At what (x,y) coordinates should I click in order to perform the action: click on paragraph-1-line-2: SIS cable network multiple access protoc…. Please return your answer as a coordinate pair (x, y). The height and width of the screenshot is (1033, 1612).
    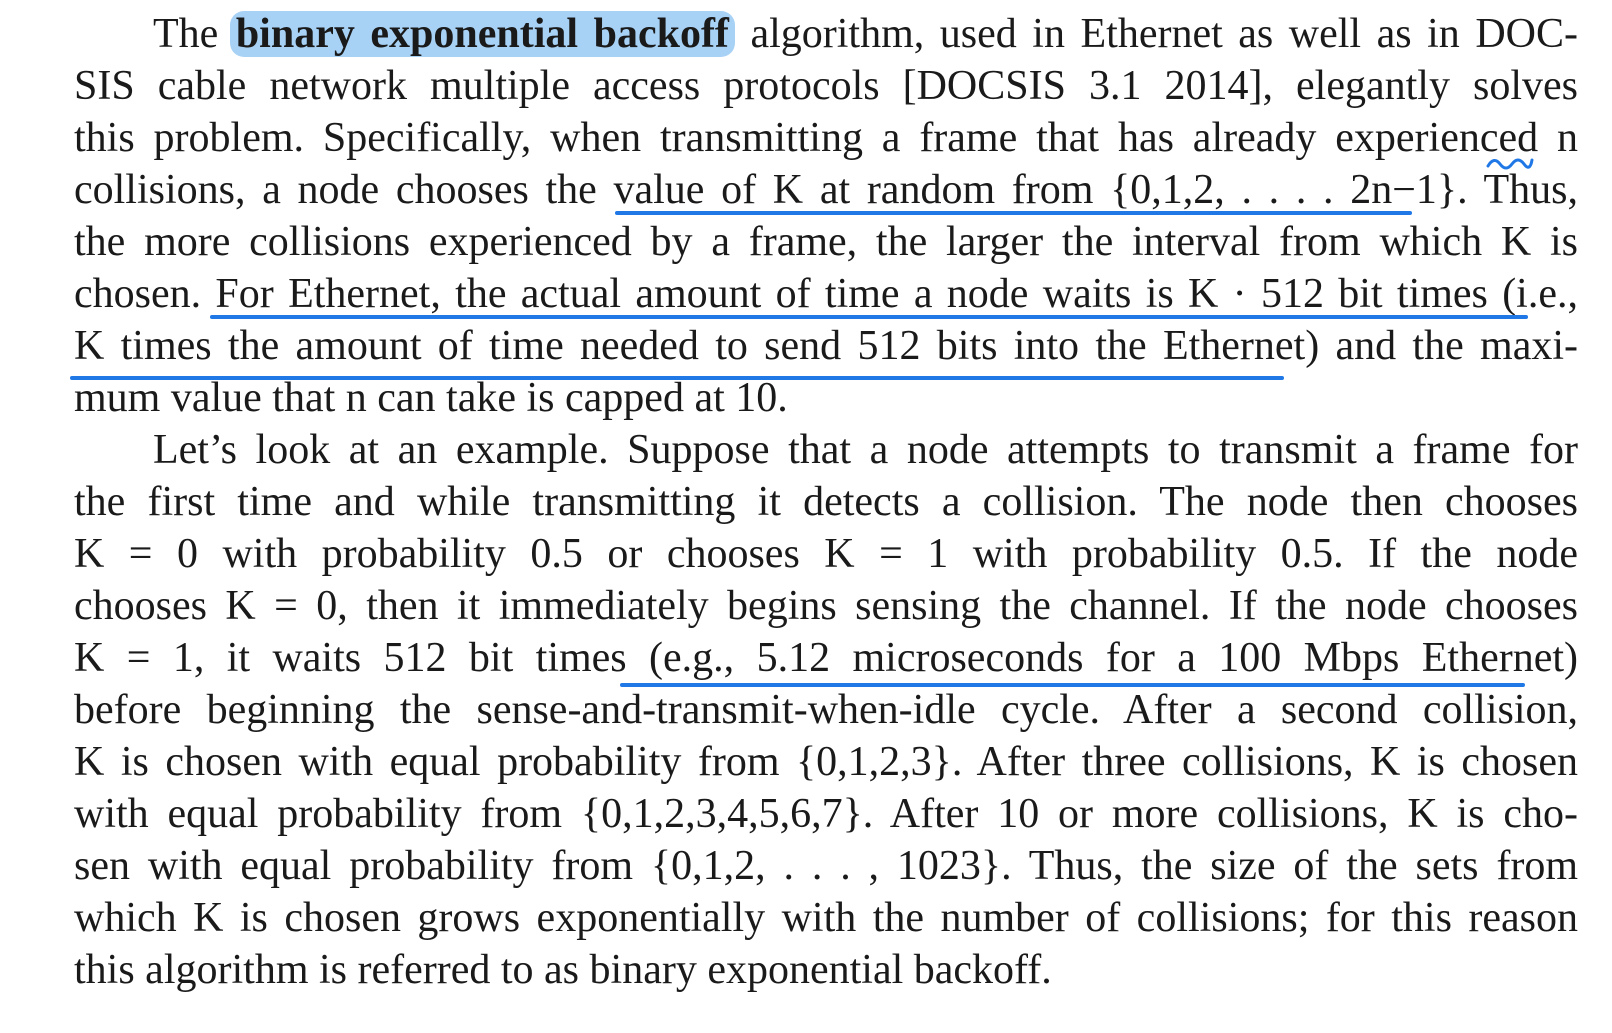
    Looking at the image, I should click on (826, 86).